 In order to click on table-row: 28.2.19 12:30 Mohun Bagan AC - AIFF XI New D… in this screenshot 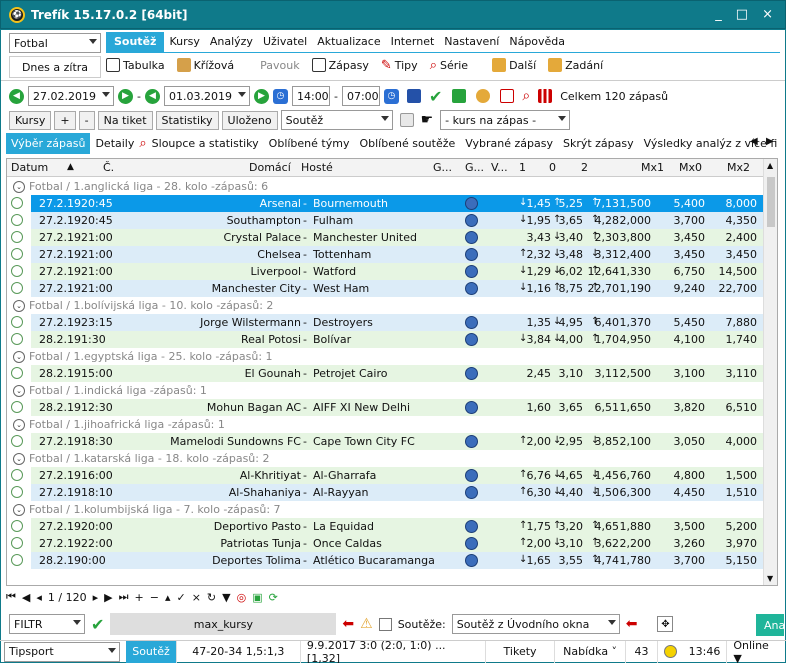, I will do `click(387, 407)`.